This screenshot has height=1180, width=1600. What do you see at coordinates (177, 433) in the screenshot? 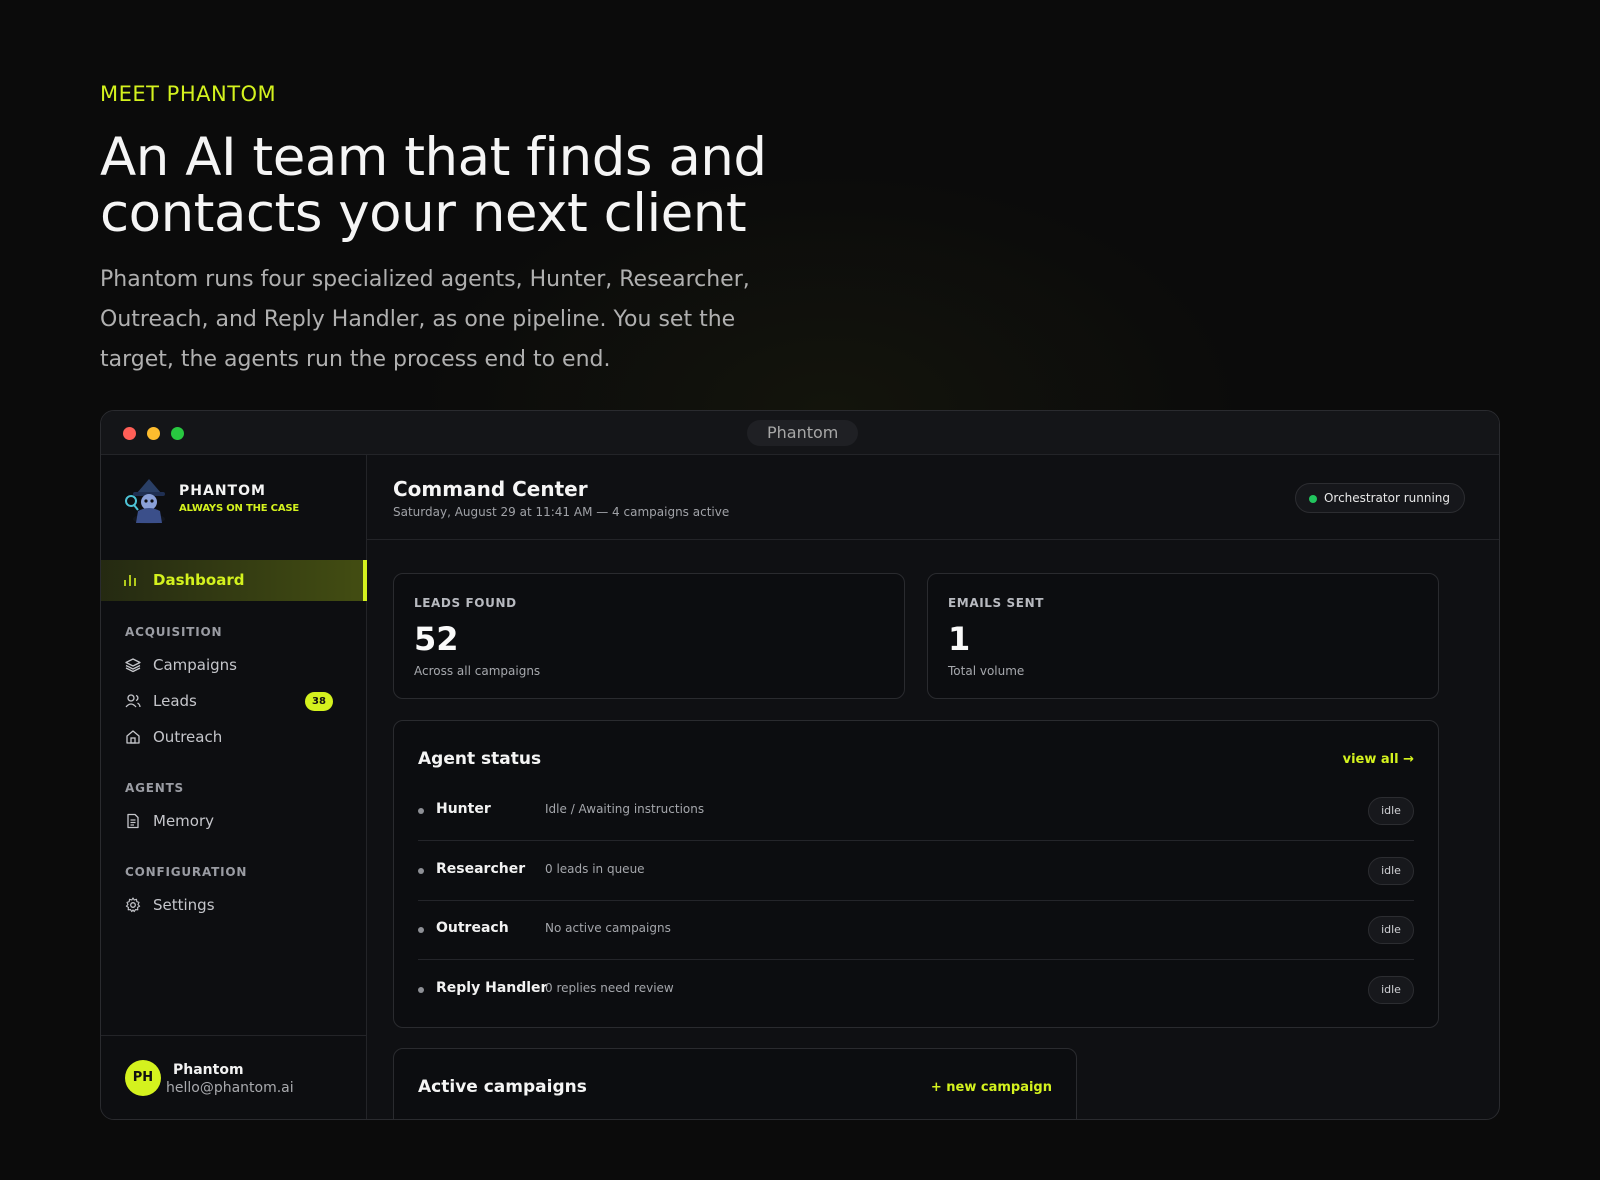
I see `maximize-window-button` at bounding box center [177, 433].